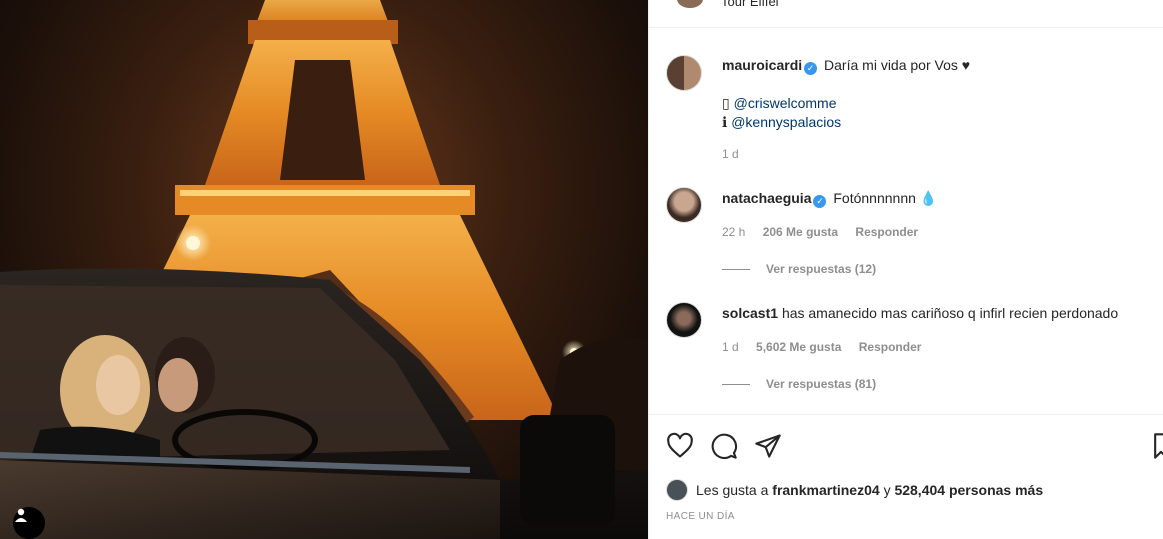 The width and height of the screenshot is (1163, 539). I want to click on user-tag-icon, so click(29, 523).